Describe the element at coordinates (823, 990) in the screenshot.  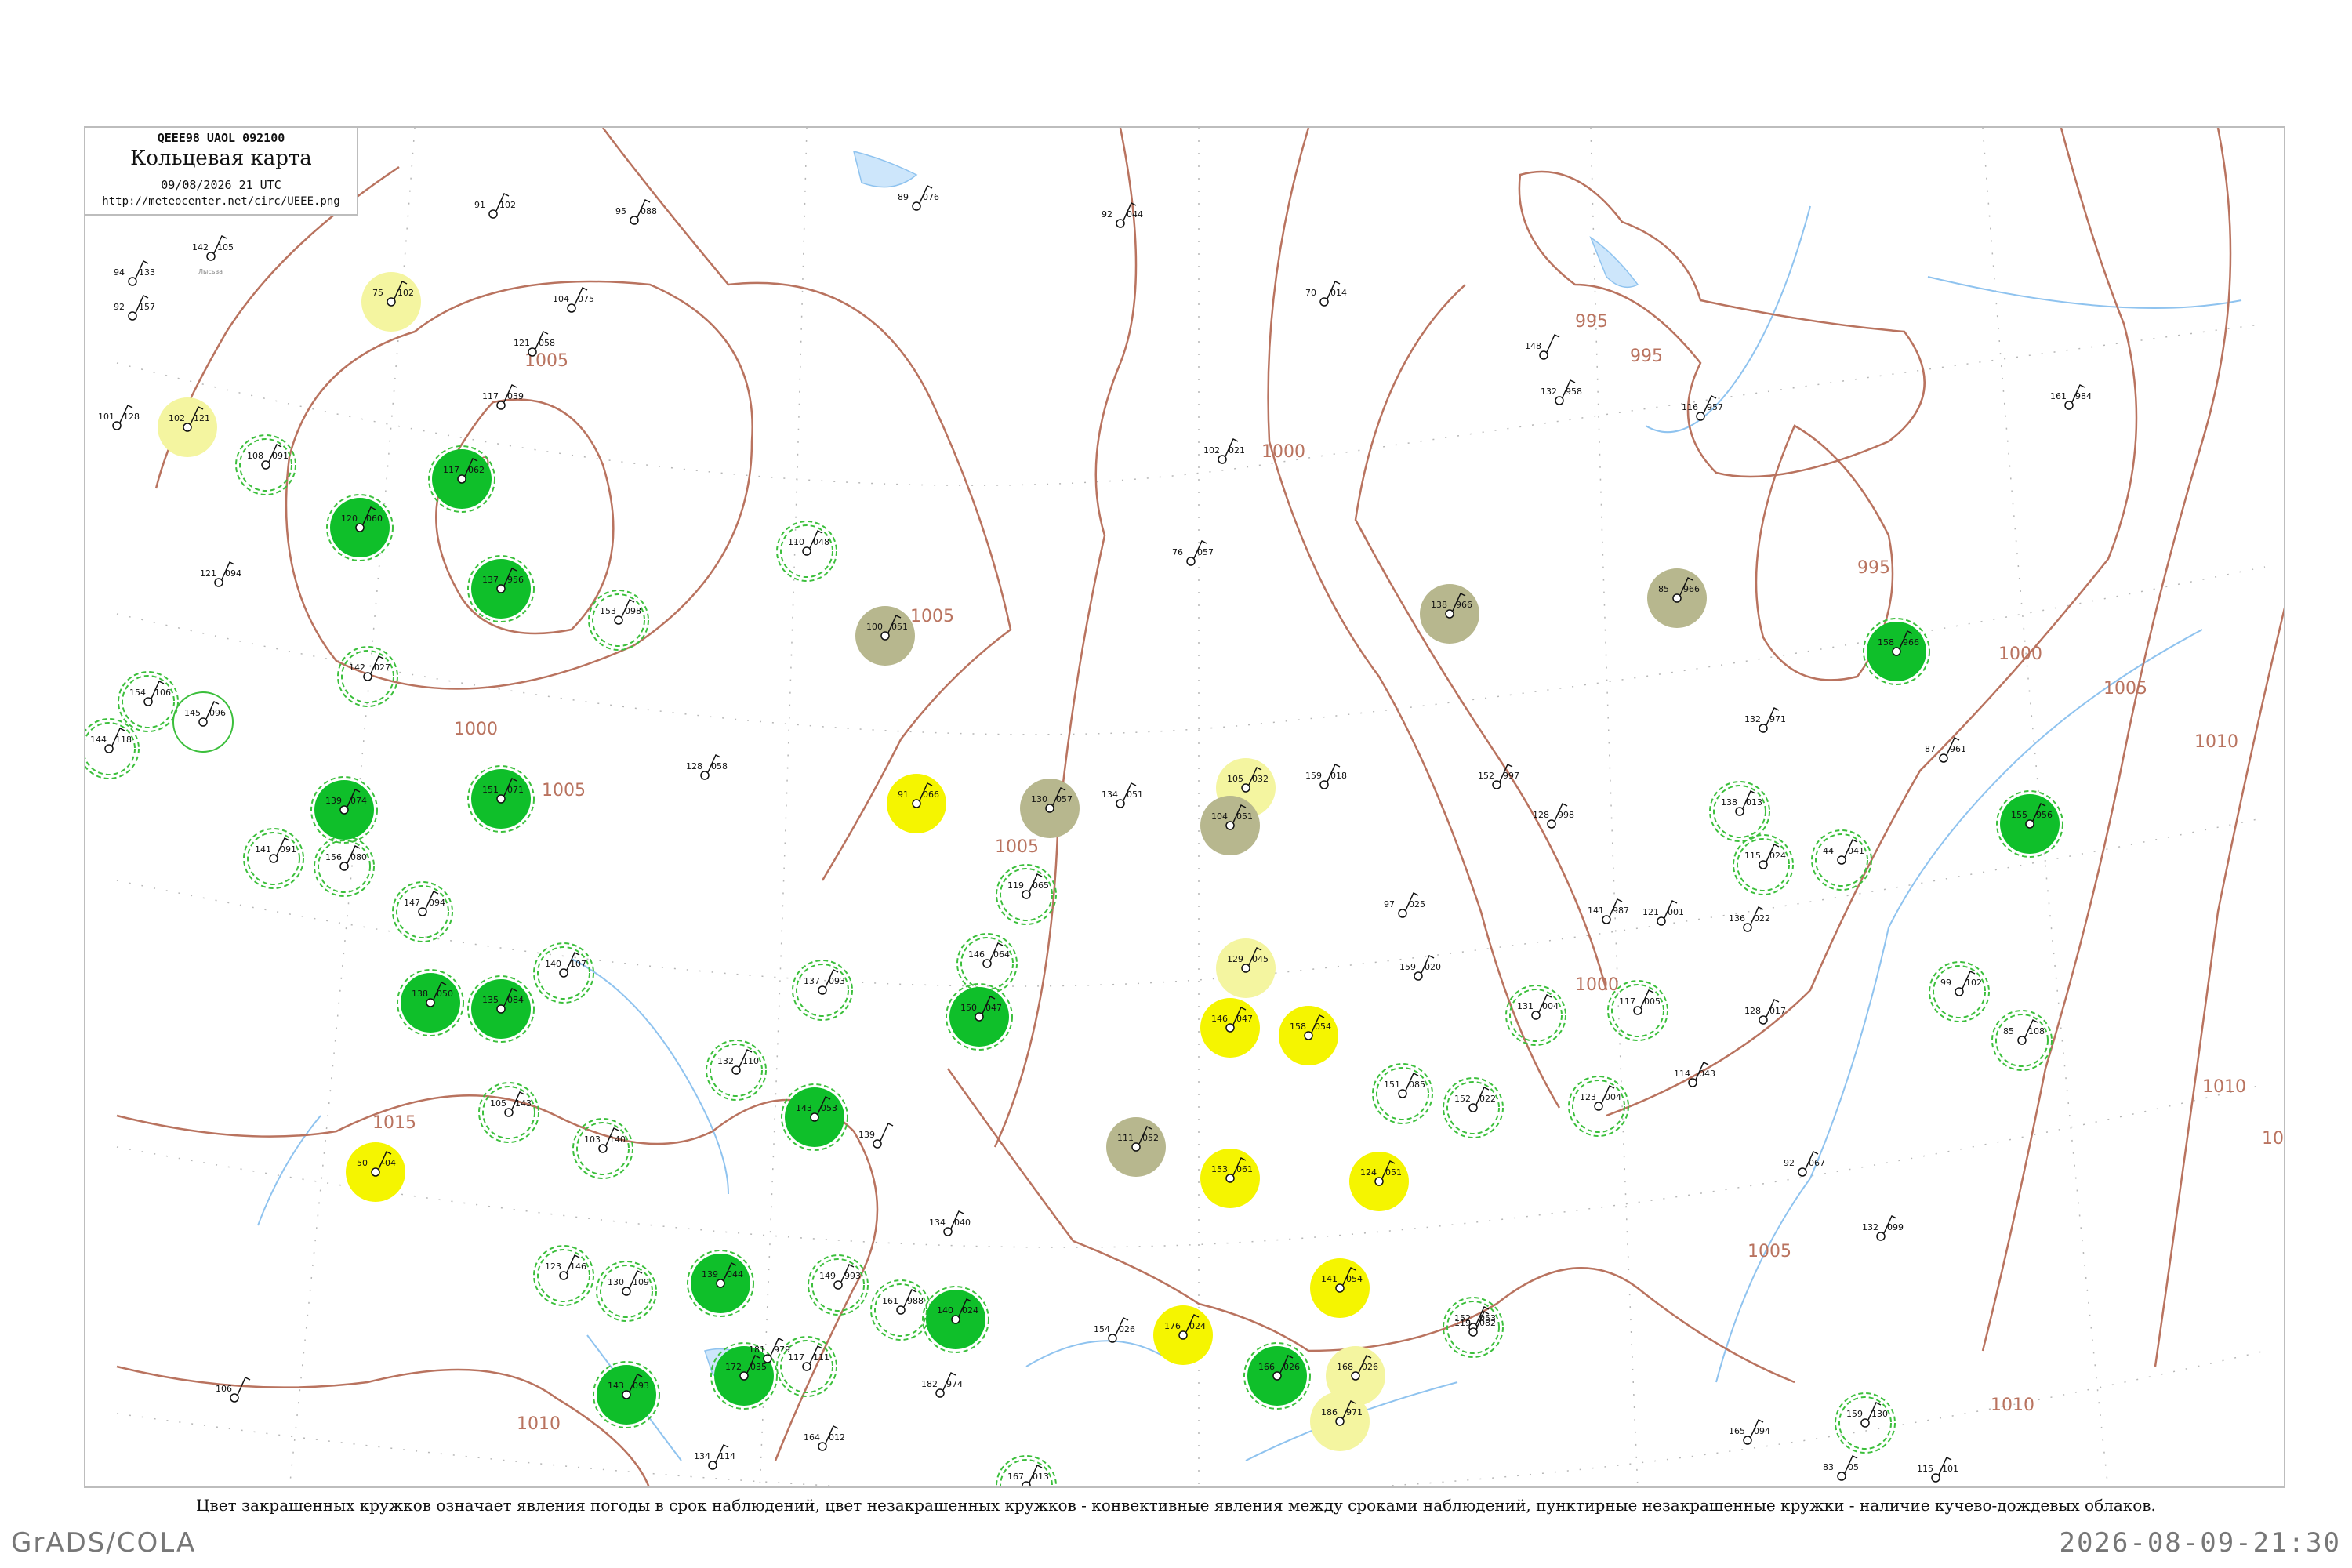
I see `station-plot: 137 093` at that location.